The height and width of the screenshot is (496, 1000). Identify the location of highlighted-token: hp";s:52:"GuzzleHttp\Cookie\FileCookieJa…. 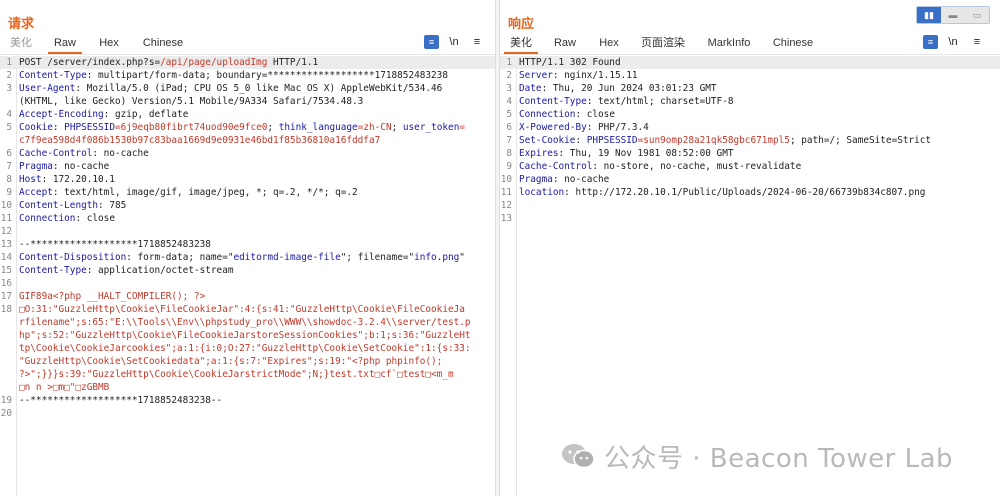
(245, 335).